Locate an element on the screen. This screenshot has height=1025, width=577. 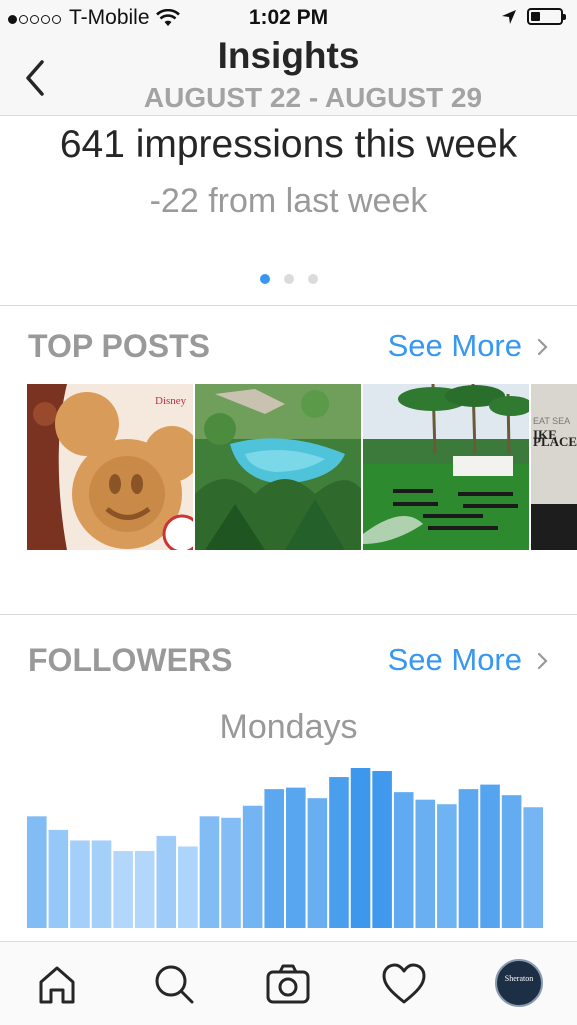
chart-day-label: Mondays is located at coordinates (288, 727).